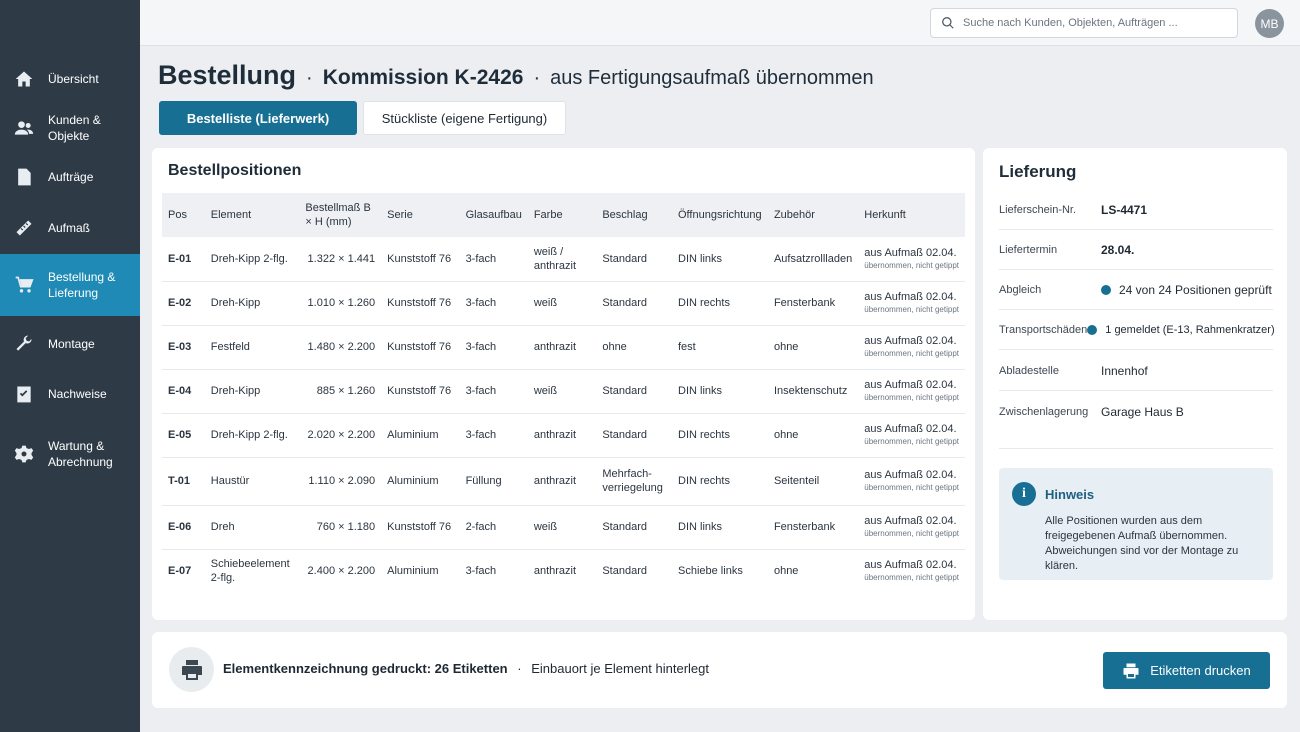  I want to click on col-beschlag: Beschlag, so click(634, 215).